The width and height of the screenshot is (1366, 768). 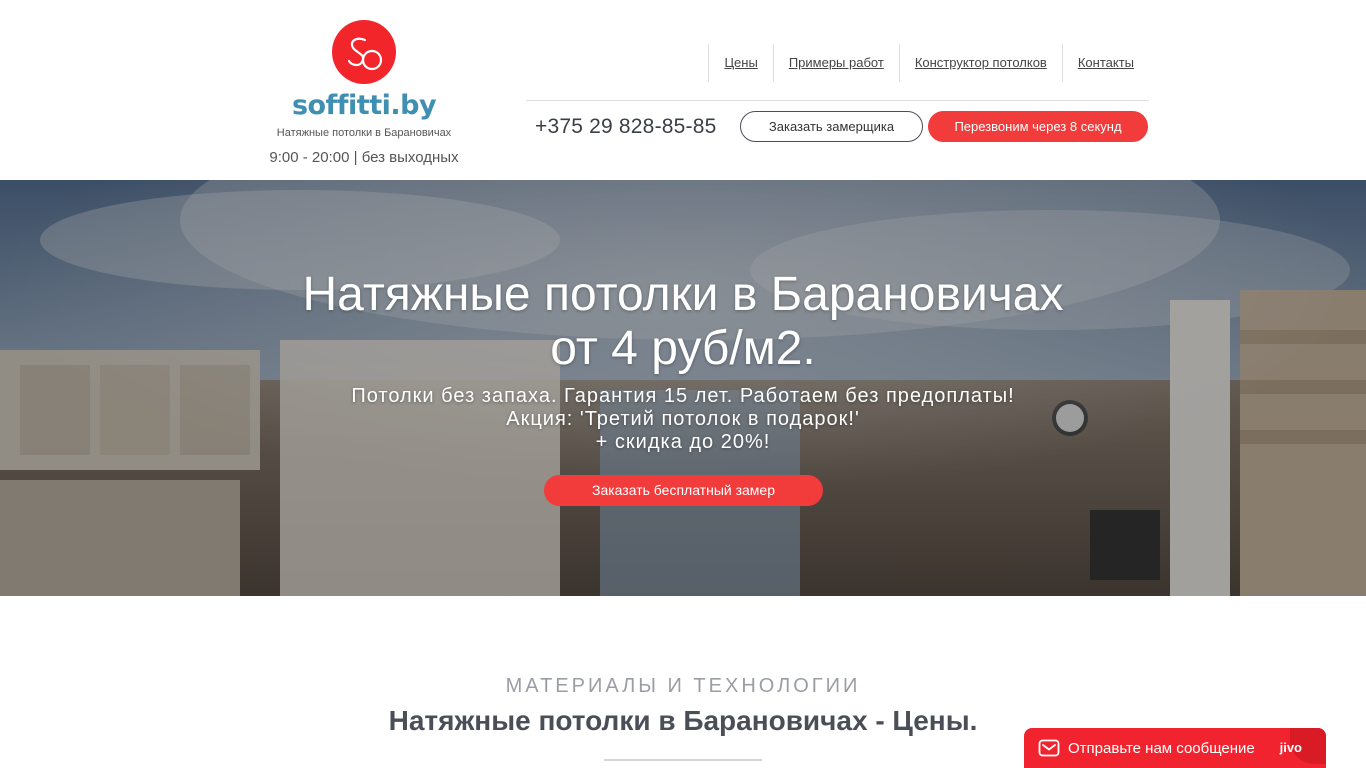 What do you see at coordinates (1290, 747) in the screenshot?
I see `chat-brand-logo: jivo` at bounding box center [1290, 747].